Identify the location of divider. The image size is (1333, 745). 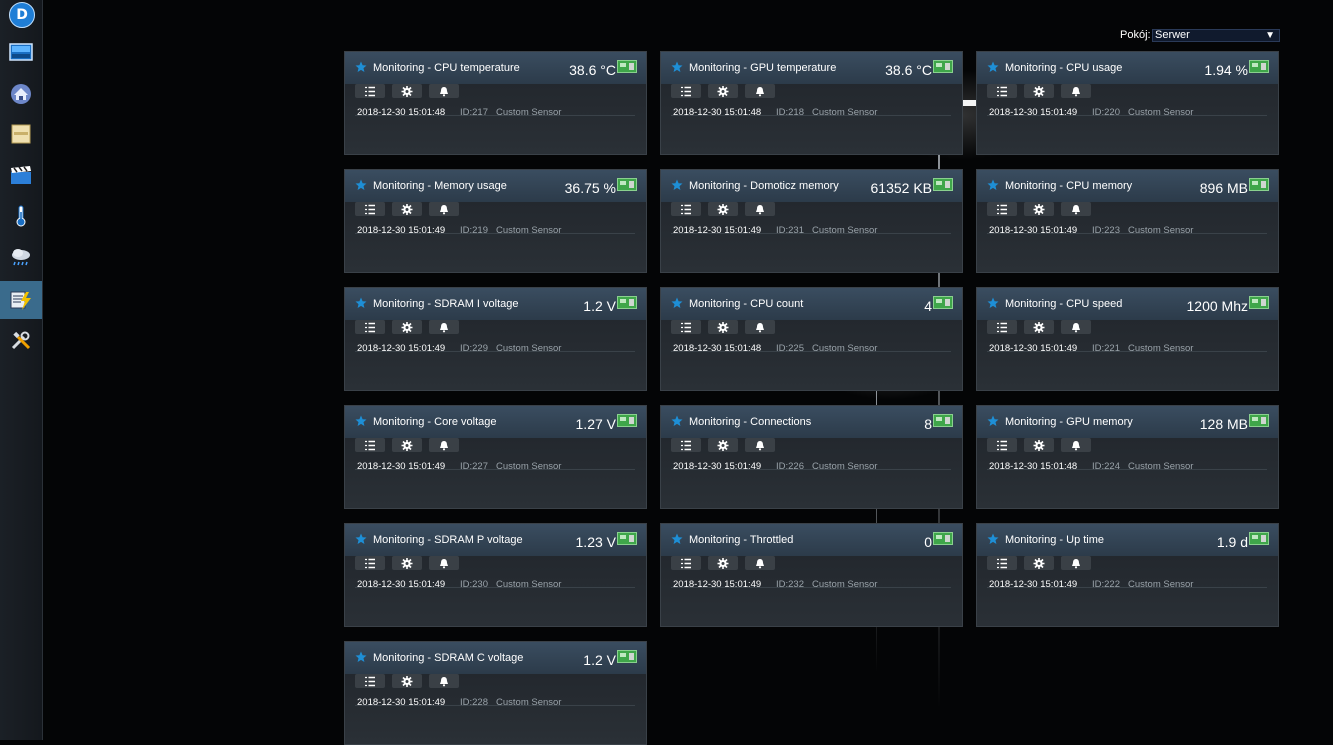
(1127, 115).